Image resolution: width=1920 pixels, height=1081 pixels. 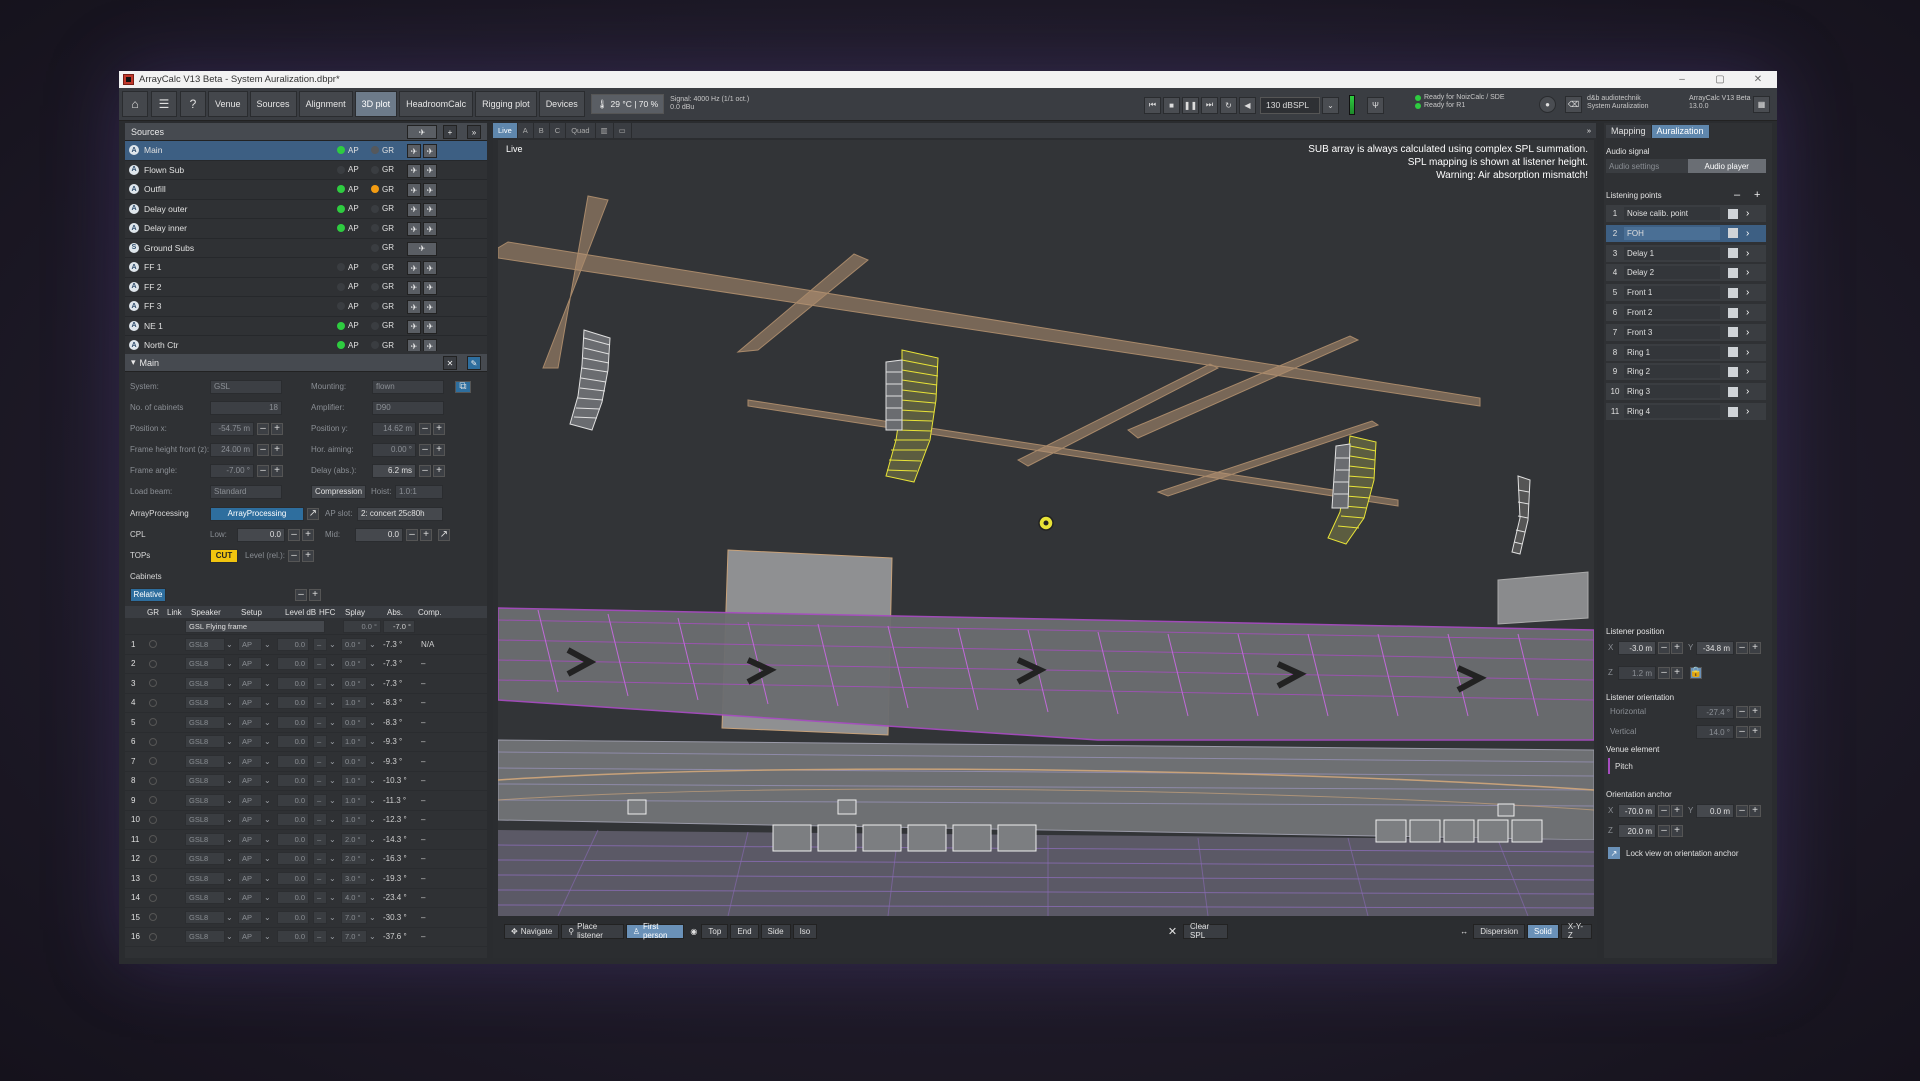 I want to click on maximize-icon: ▢, so click(x=1720, y=79).